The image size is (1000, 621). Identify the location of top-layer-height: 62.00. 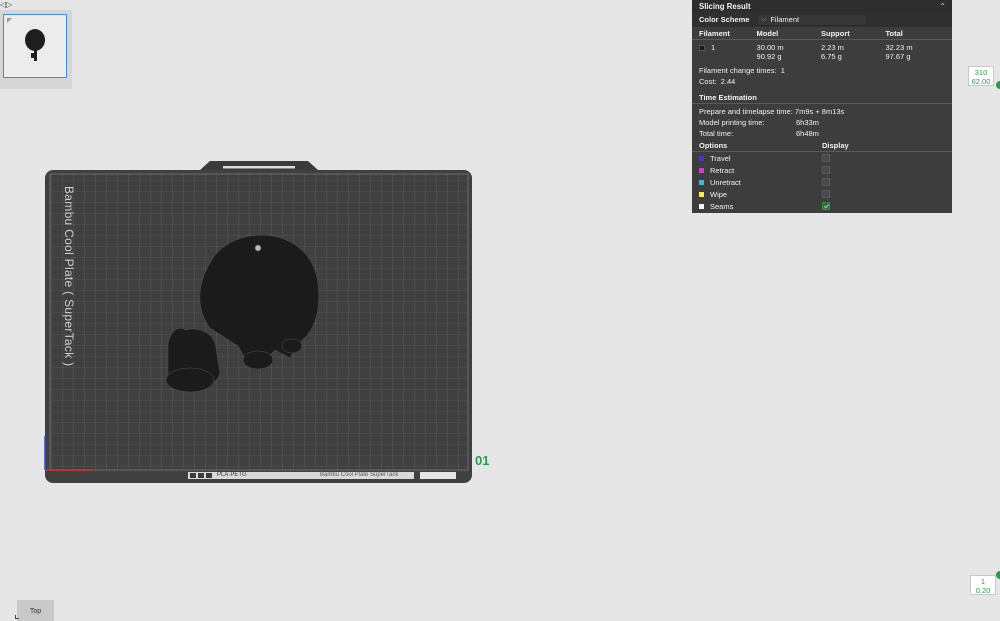
(981, 81).